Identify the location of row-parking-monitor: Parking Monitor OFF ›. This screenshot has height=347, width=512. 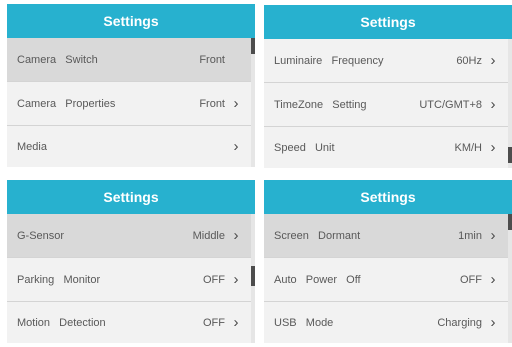
(129, 280).